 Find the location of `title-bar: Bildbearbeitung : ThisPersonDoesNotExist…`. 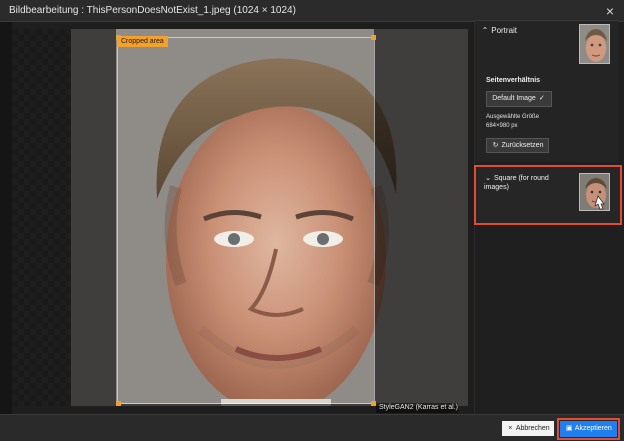

title-bar: Bildbearbeitung : ThisPersonDoesNotExist… is located at coordinates (312, 11).